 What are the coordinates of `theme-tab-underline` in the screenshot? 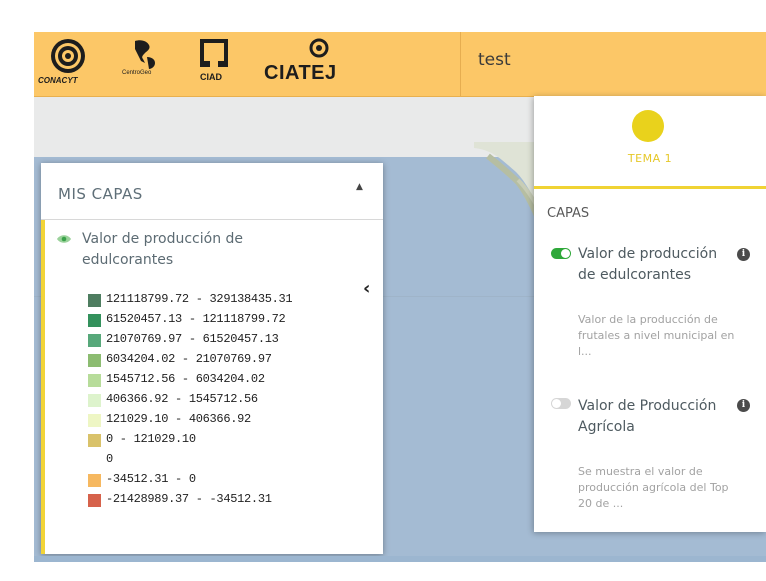 It's located at (650, 187).